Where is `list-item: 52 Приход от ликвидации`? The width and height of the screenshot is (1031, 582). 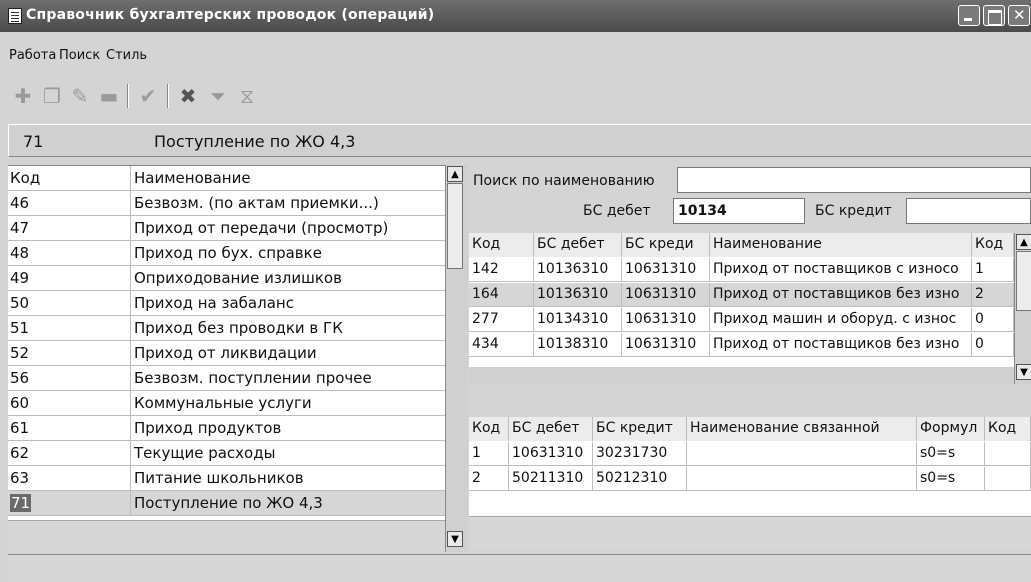 list-item: 52 Приход от ликвидации is located at coordinates (226, 353).